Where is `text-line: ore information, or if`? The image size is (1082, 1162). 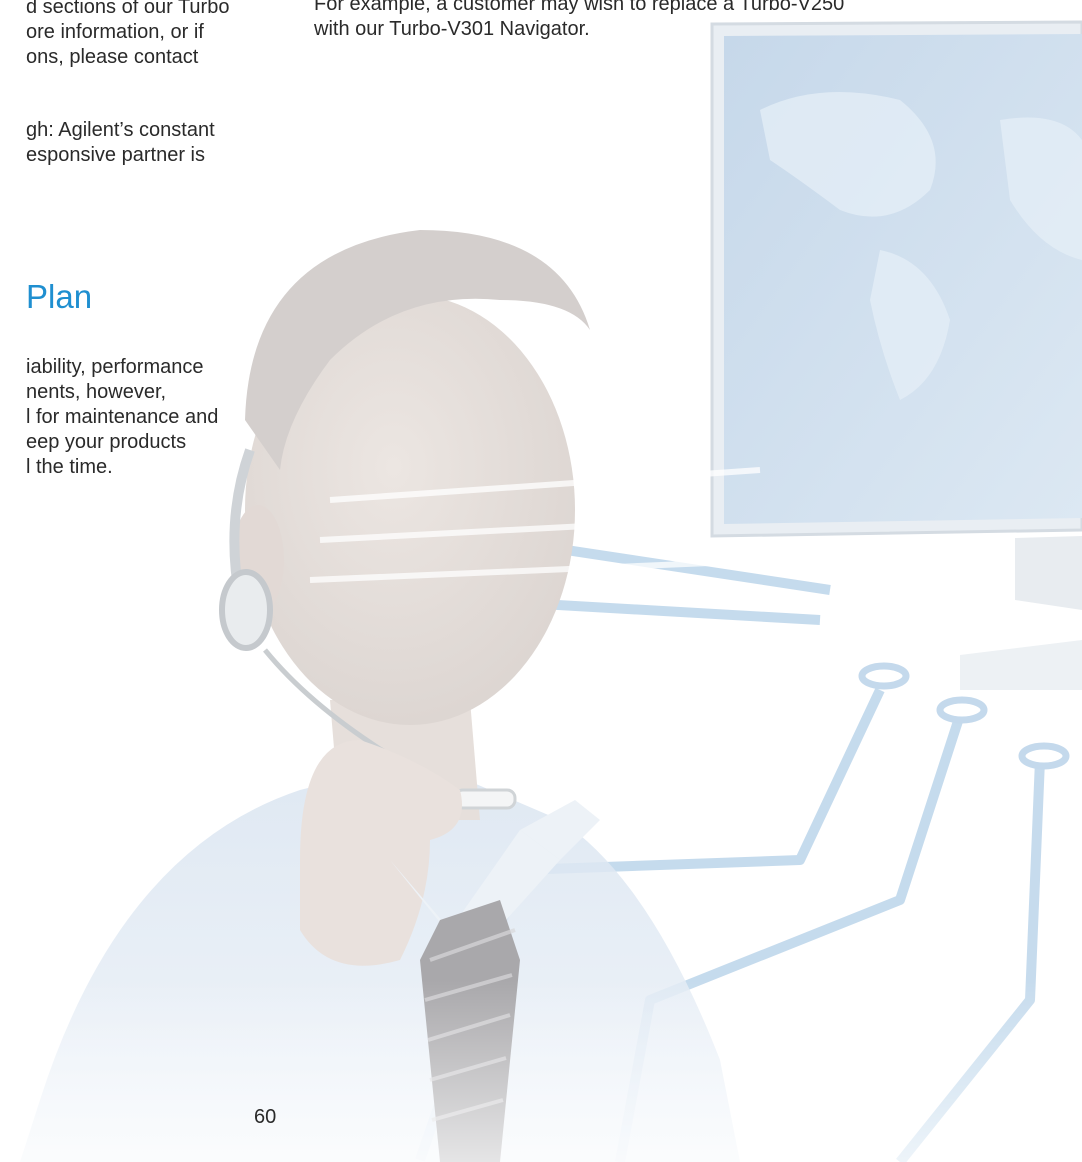
text-line: ore information, or if is located at coordinates (115, 32).